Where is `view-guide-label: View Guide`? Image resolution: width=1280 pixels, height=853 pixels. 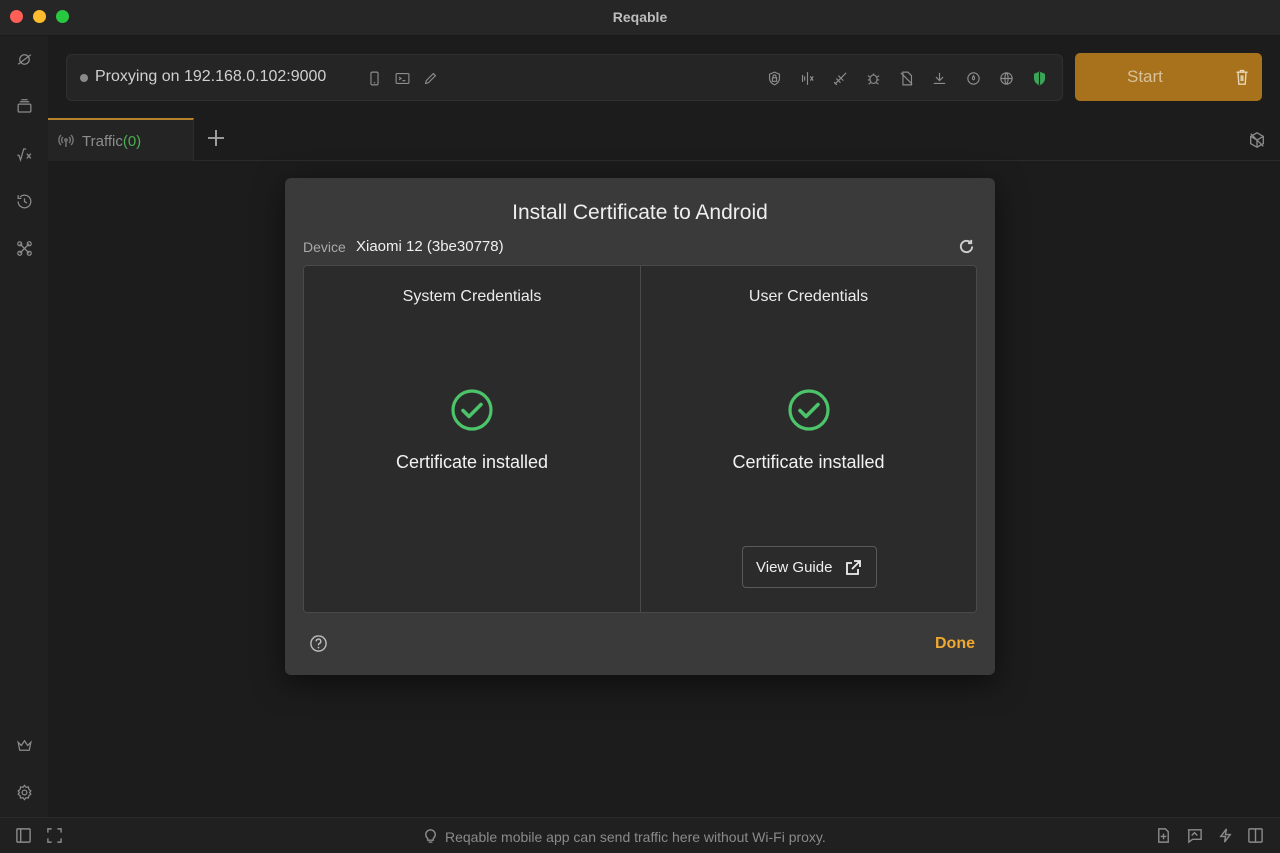 view-guide-label: View Guide is located at coordinates (794, 567).